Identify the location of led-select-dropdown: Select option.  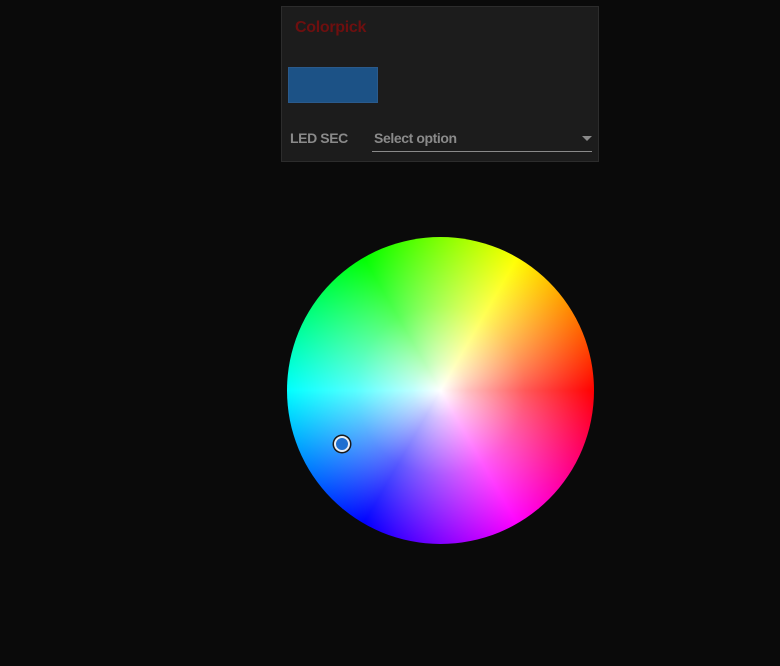
(482, 138).